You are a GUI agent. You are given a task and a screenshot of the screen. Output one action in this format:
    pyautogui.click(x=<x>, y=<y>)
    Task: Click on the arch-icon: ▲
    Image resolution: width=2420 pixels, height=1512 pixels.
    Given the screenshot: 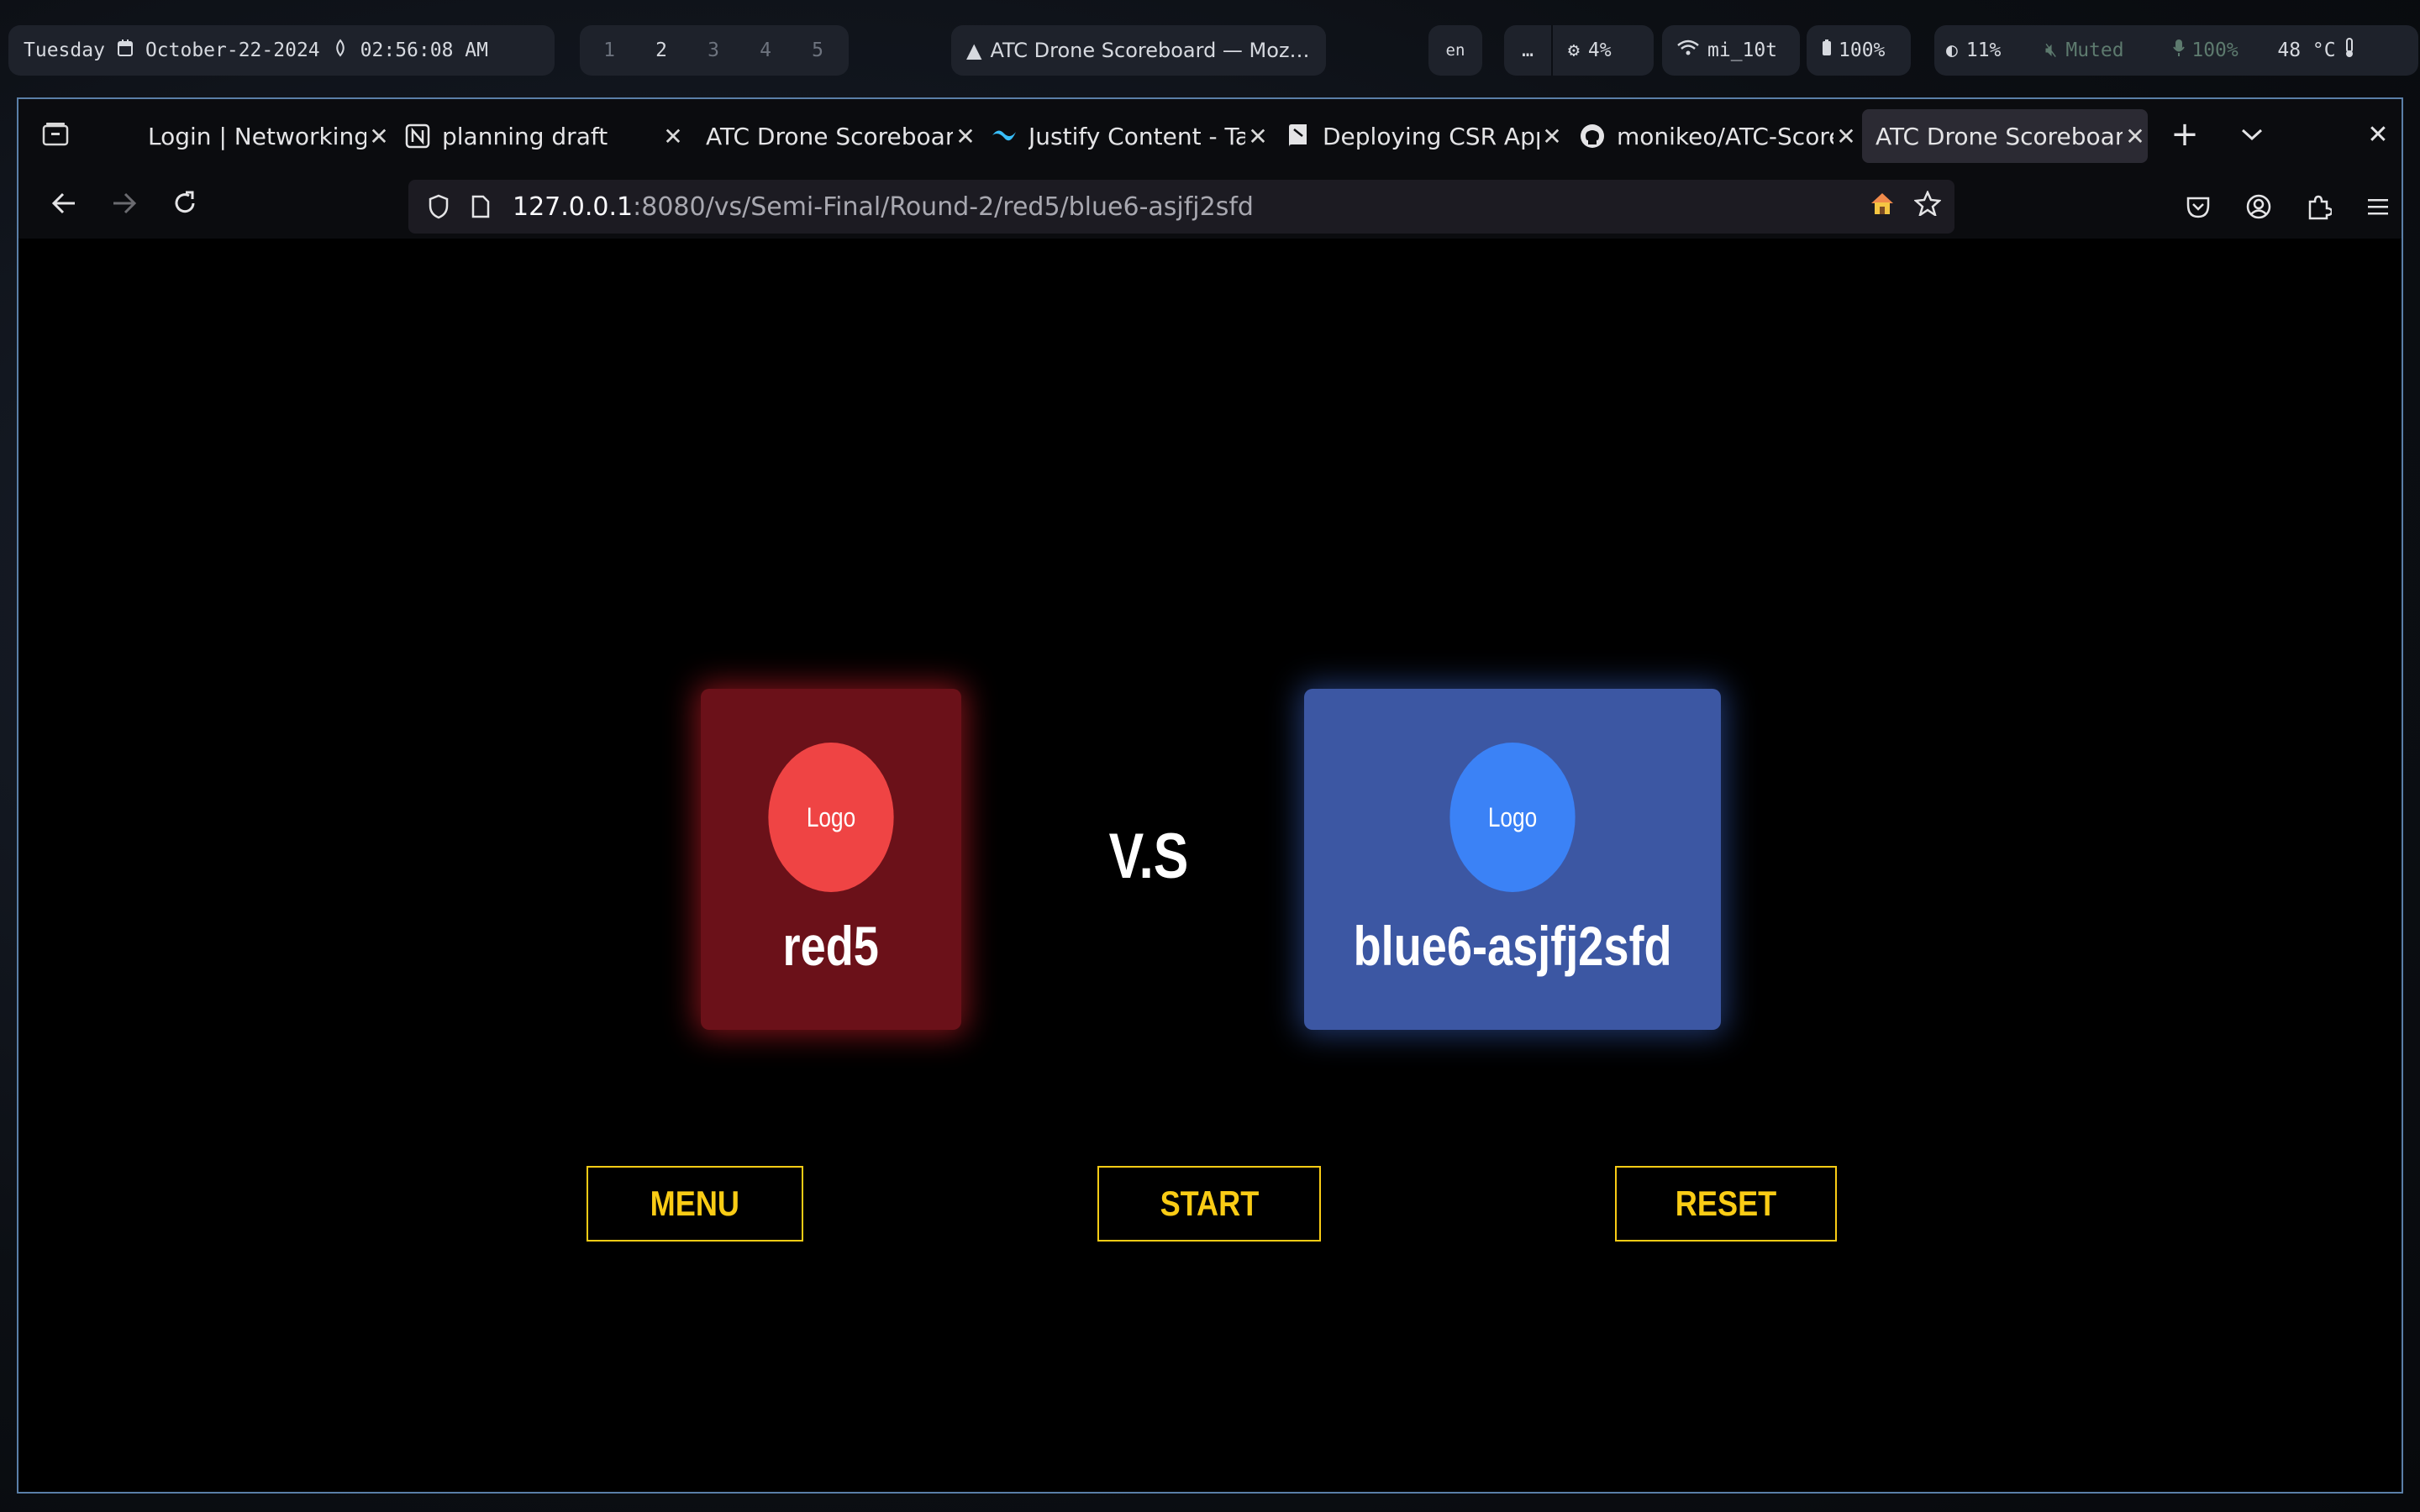 What is the action you would take?
    pyautogui.click(x=974, y=50)
    